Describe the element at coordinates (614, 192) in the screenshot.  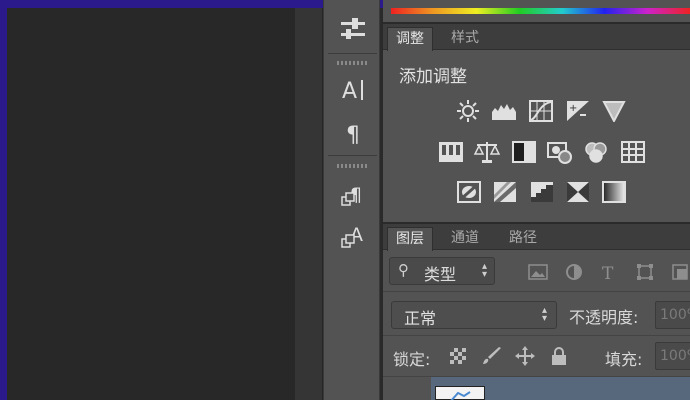
I see `gradient-map-icon` at that location.